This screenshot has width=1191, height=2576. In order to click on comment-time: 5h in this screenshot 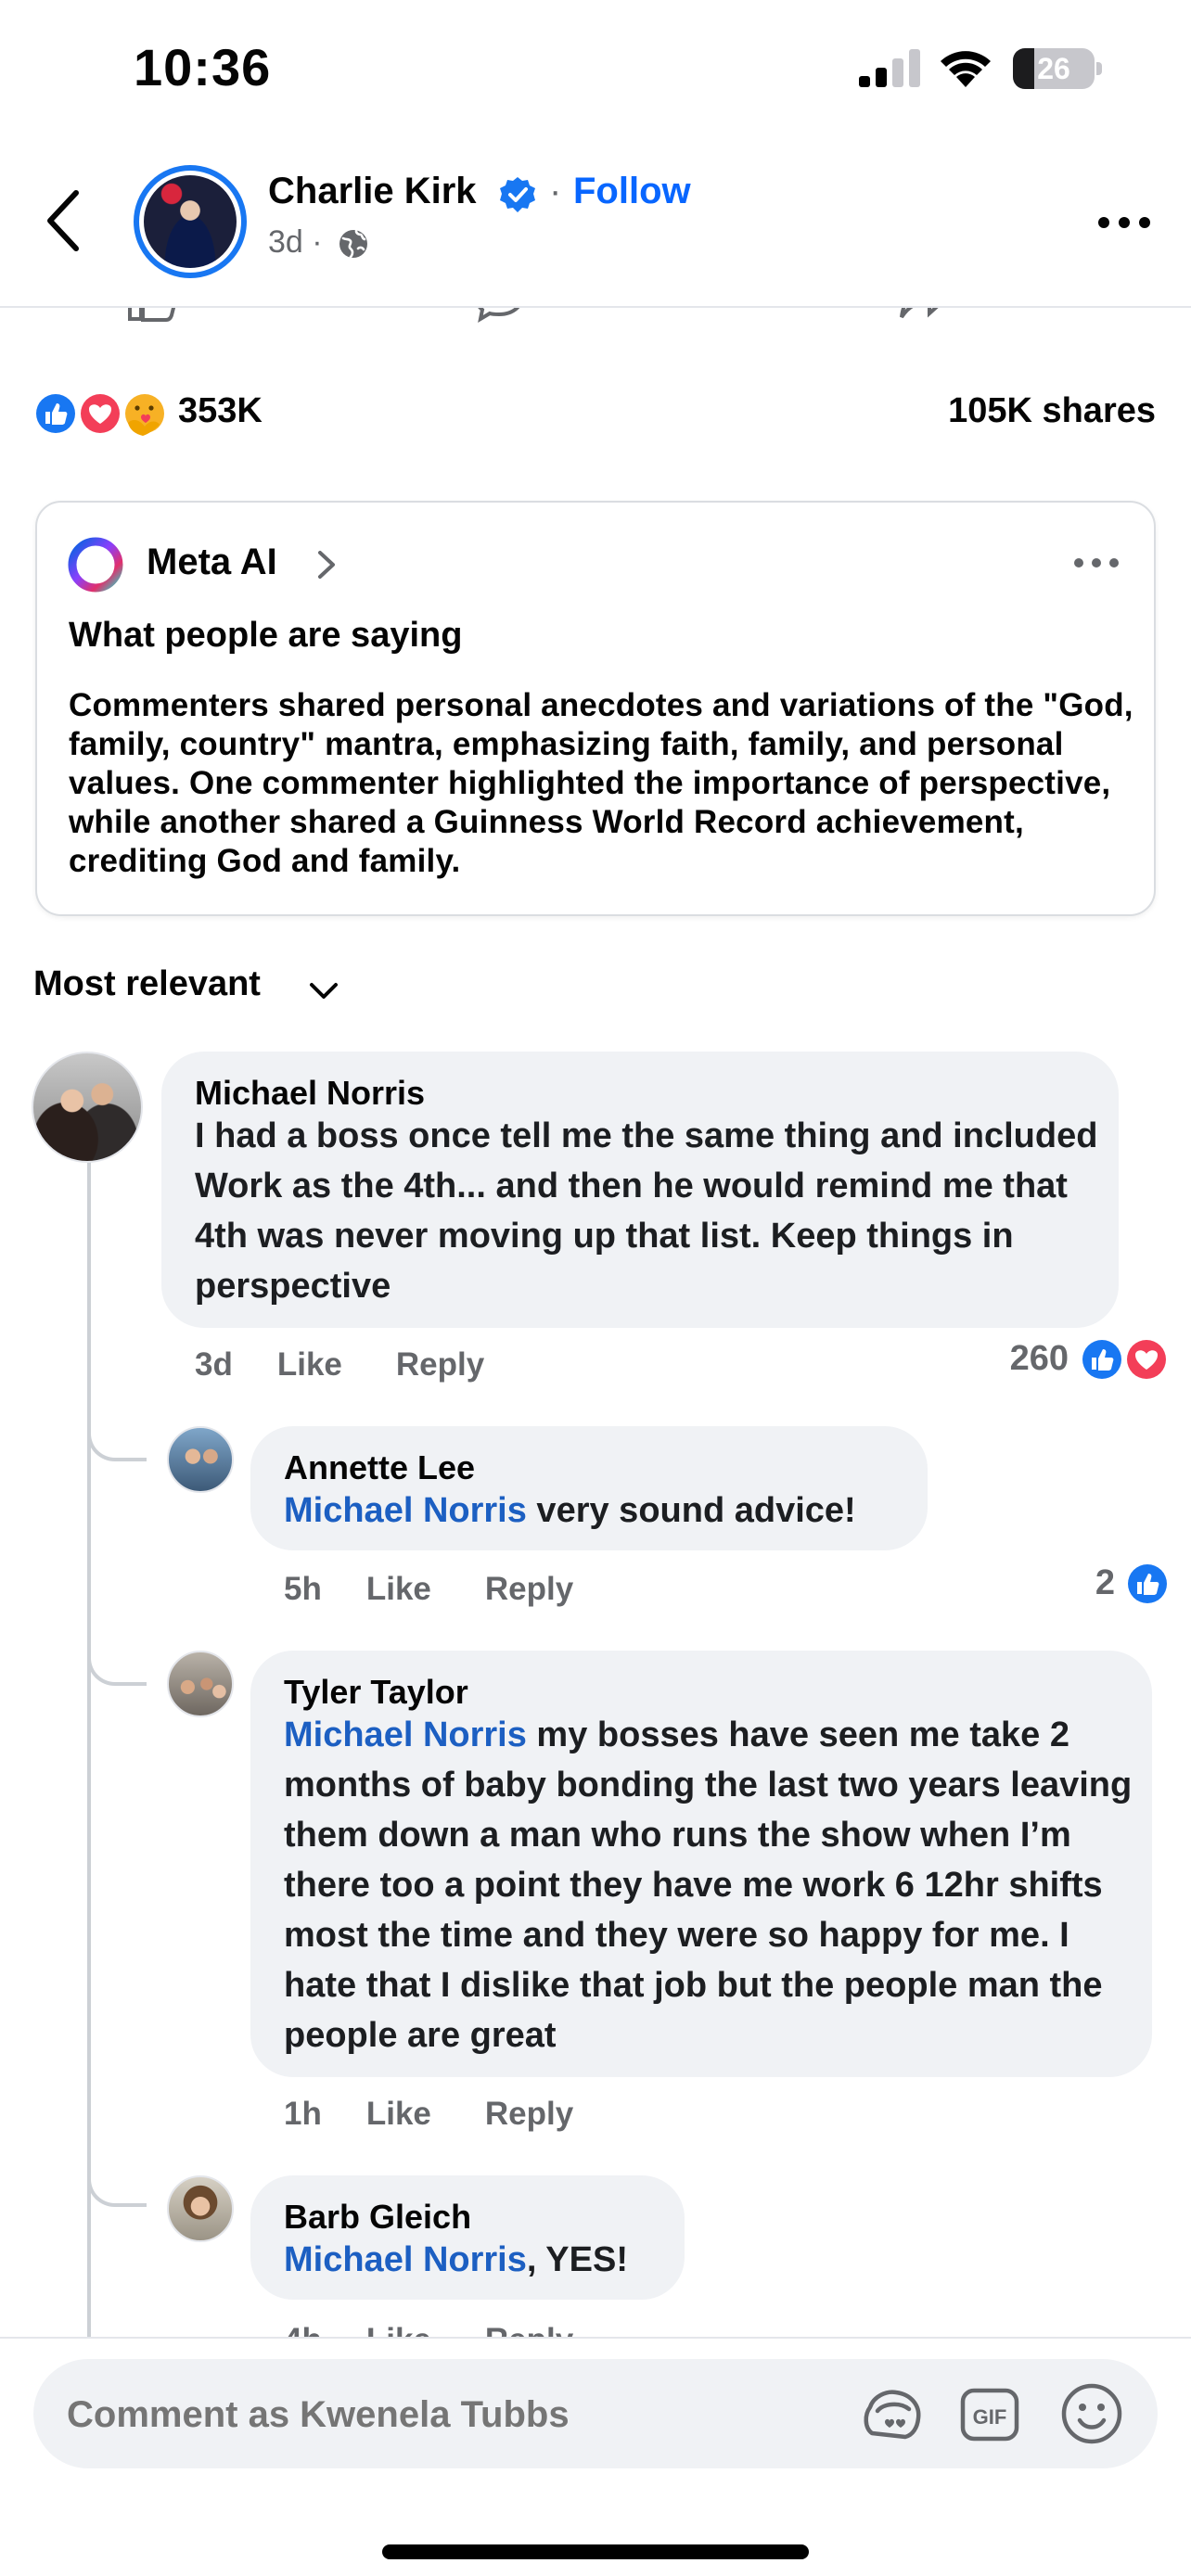, I will do `click(303, 1589)`.